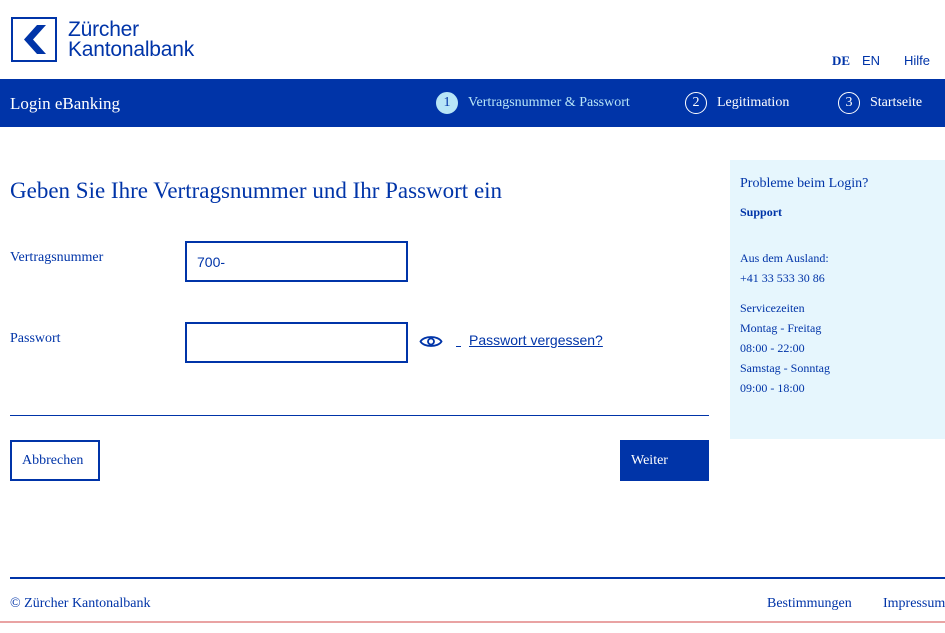 The width and height of the screenshot is (945, 633). What do you see at coordinates (696, 103) in the screenshot?
I see `step-number: 2` at bounding box center [696, 103].